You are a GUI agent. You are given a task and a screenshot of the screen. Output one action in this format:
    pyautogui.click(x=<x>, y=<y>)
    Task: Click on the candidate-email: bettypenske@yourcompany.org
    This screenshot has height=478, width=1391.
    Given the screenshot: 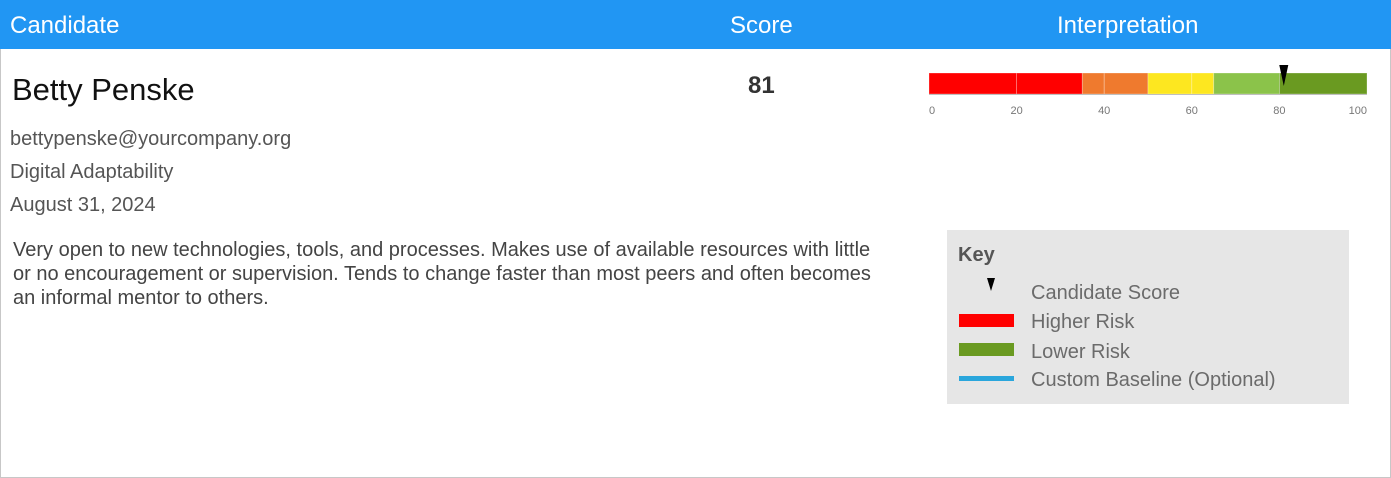 What is the action you would take?
    pyautogui.click(x=151, y=139)
    